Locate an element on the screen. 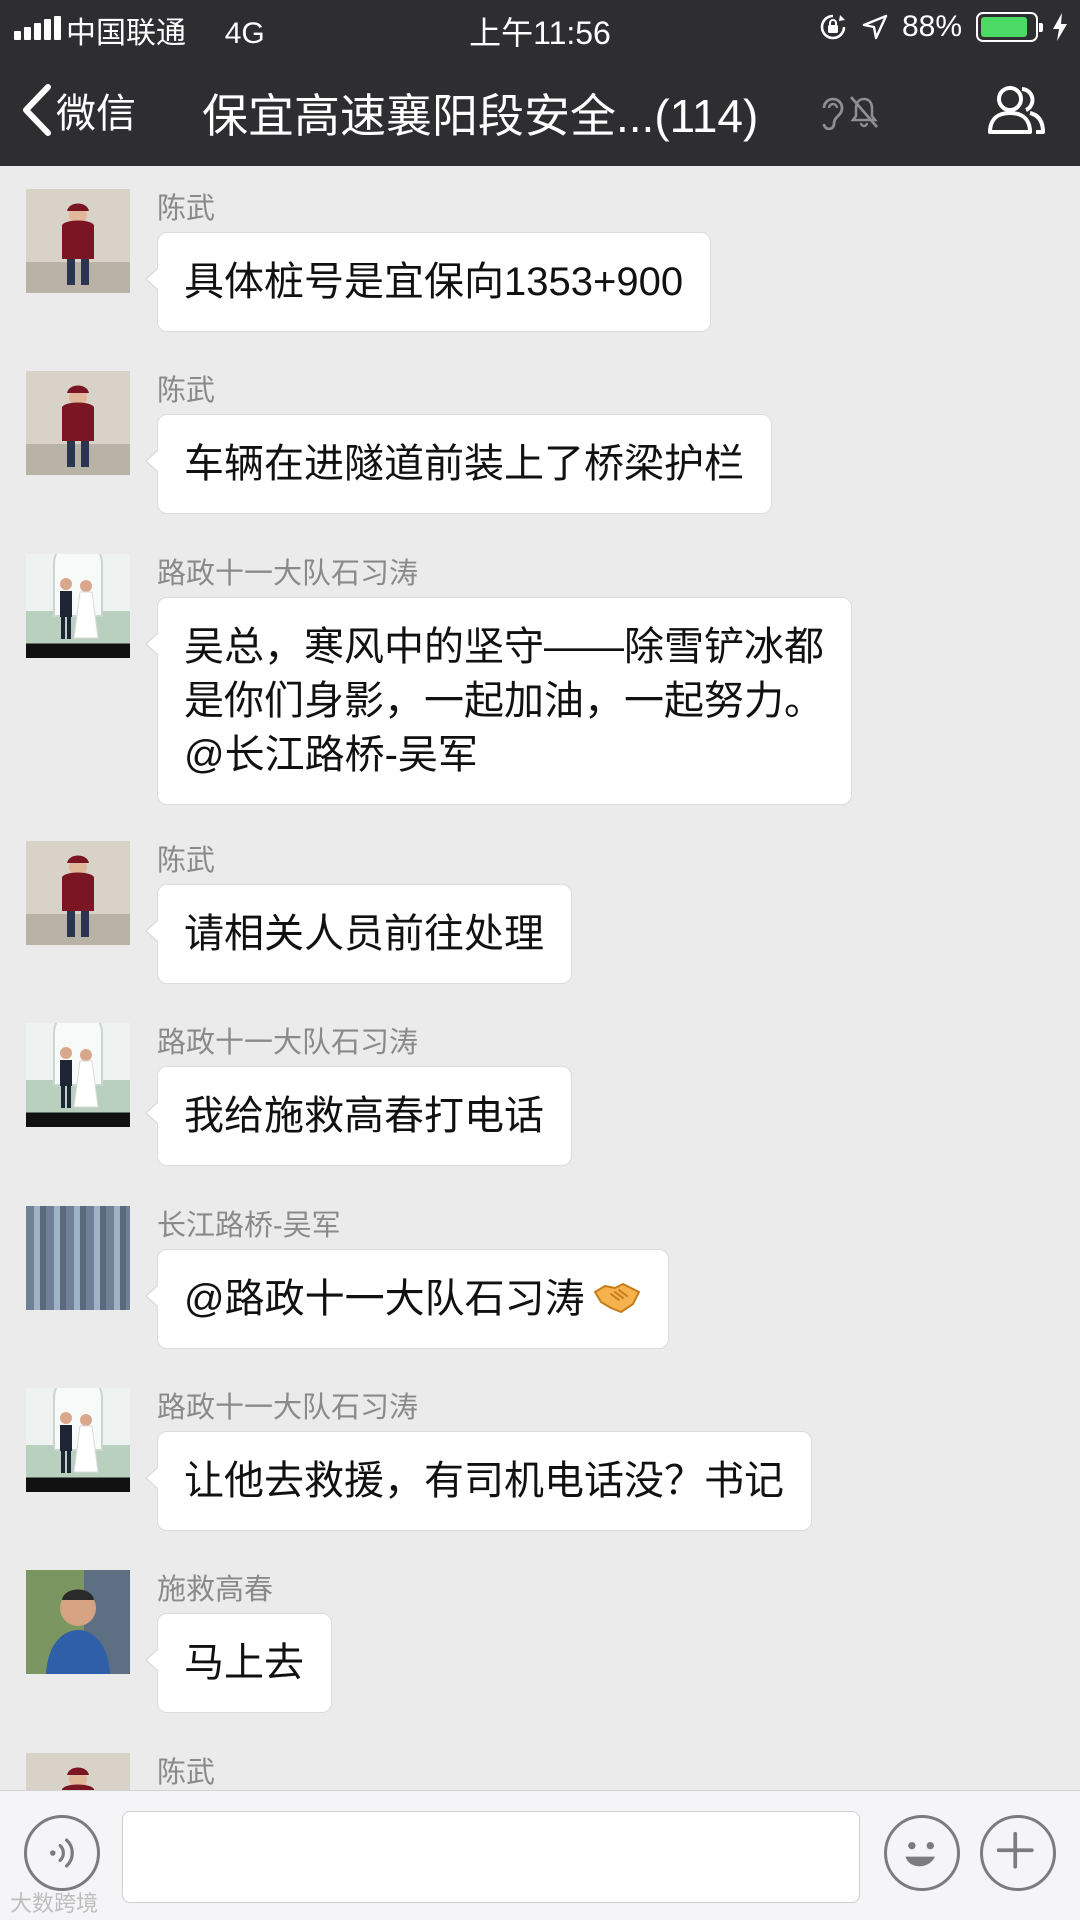  input-bar is located at coordinates (540, 1855).